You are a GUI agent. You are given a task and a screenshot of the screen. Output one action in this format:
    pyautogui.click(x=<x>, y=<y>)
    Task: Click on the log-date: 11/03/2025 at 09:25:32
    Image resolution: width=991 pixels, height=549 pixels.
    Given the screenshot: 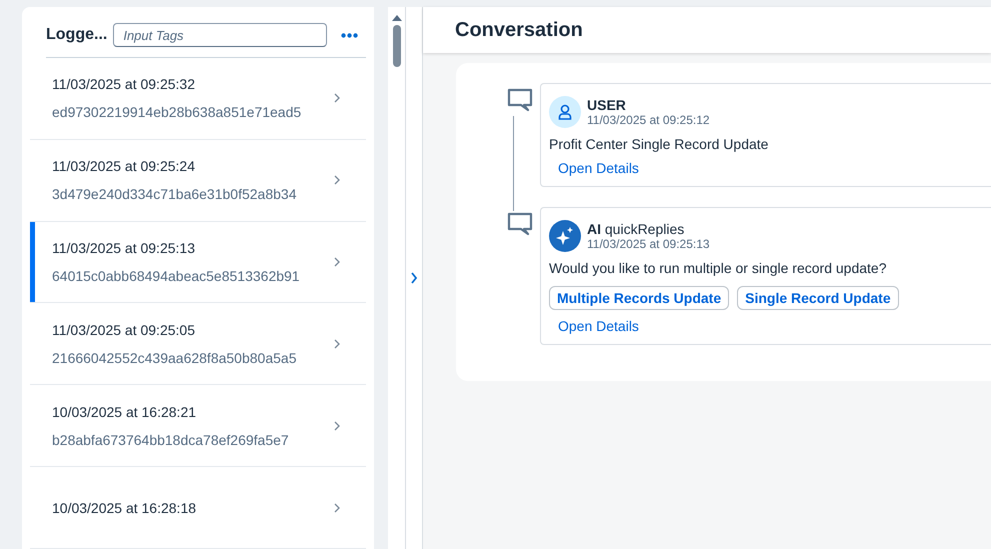 What is the action you would take?
    pyautogui.click(x=124, y=84)
    